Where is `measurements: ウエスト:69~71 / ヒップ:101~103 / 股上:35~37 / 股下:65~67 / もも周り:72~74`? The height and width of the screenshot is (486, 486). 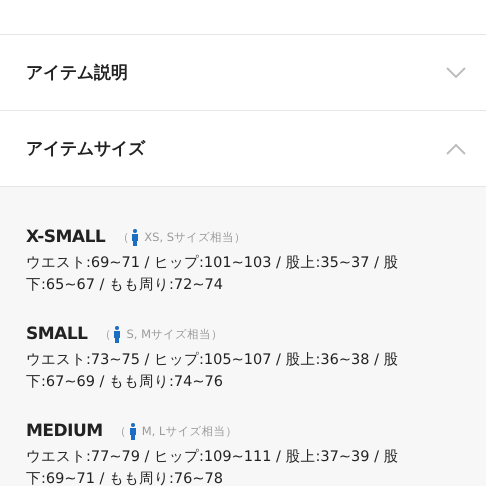 measurements: ウエスト:69~71 / ヒップ:101~103 / 股上:35~37 / 股下:65~67 / もも周り:72~74 is located at coordinates (213, 274).